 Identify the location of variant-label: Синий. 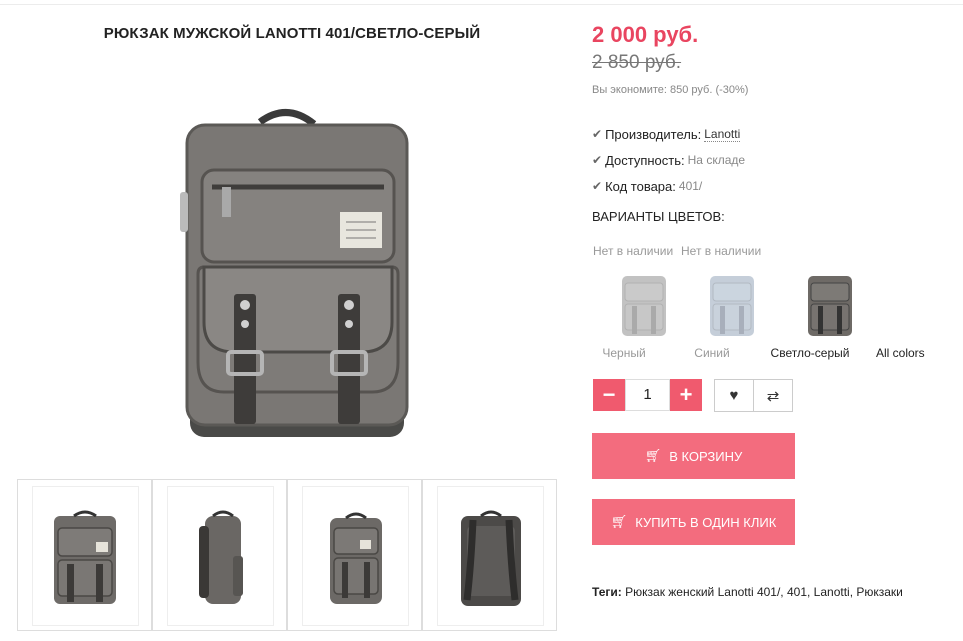
(712, 353).